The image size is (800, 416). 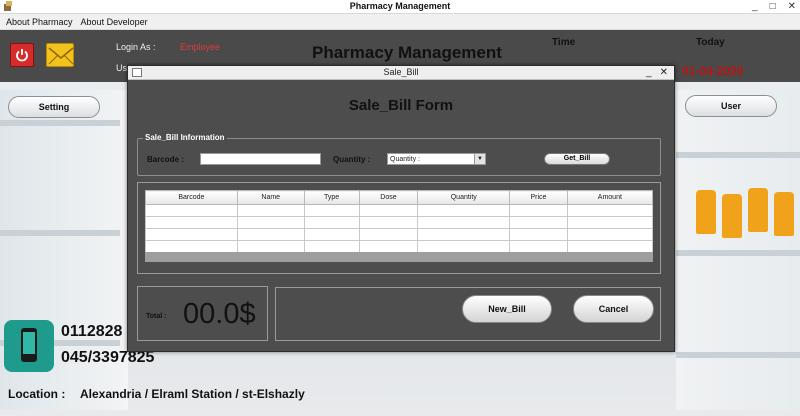 I want to click on total-panel: Total : 00.0$, so click(x=202, y=313).